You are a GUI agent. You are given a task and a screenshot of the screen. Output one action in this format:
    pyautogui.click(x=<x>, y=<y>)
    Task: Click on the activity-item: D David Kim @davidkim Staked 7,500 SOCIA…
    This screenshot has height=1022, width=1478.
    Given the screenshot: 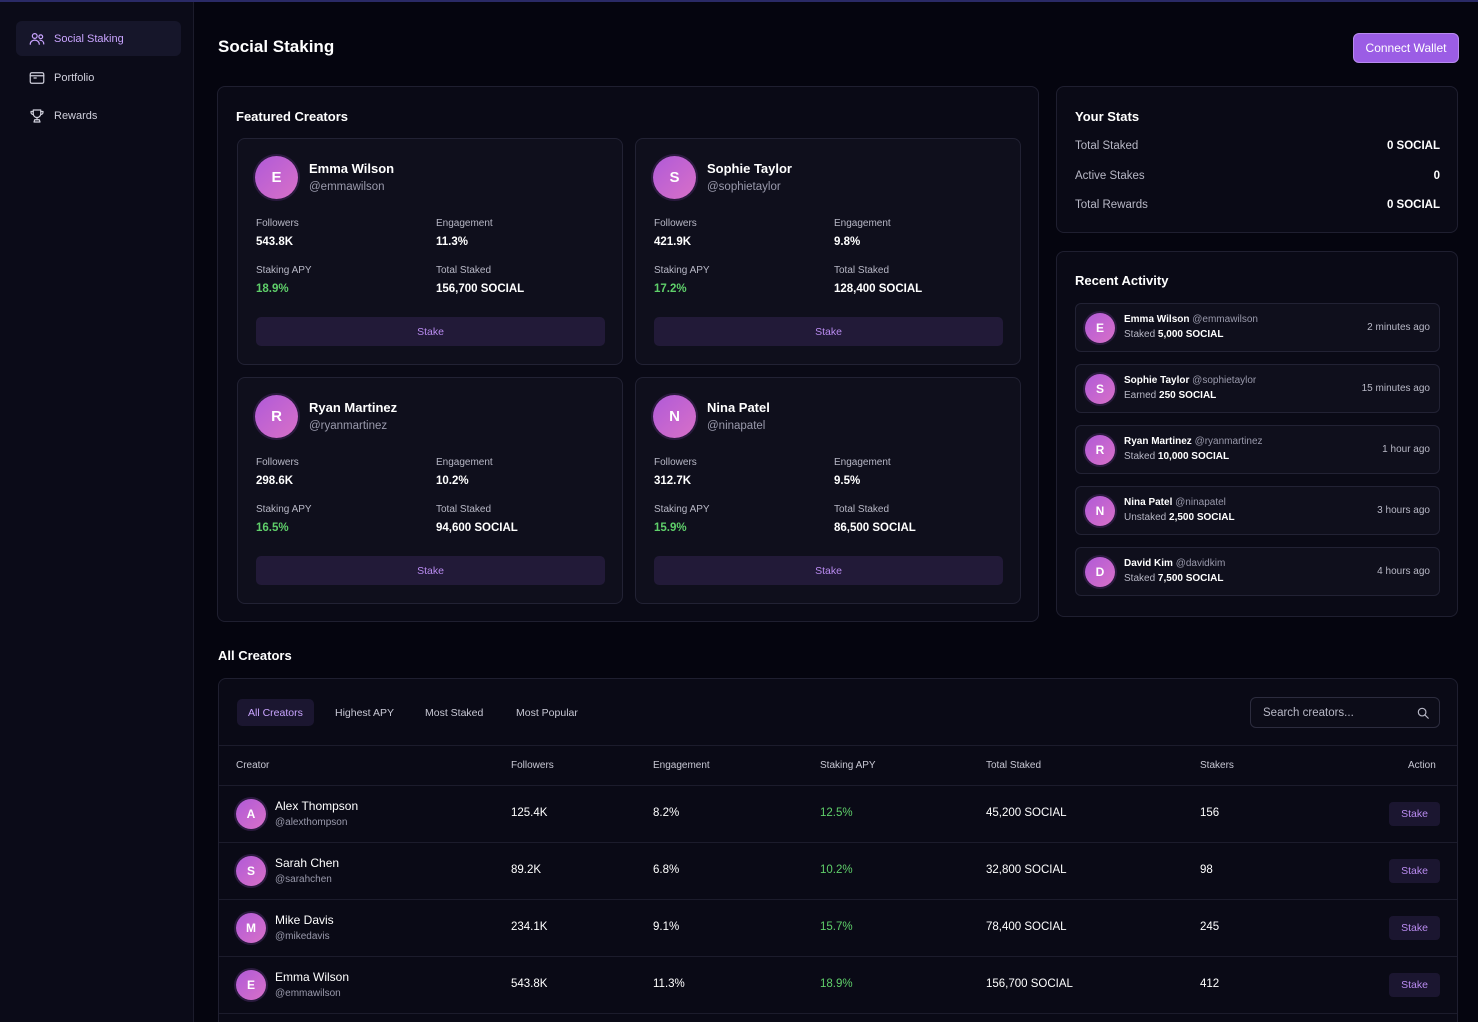 What is the action you would take?
    pyautogui.click(x=1257, y=571)
    